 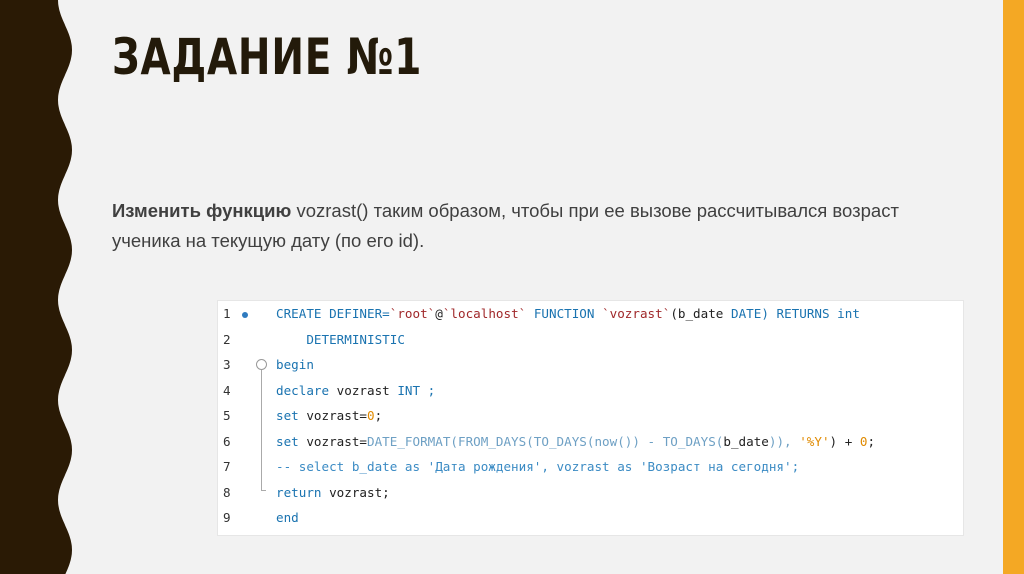 I want to click on slide-title: ЗАДАНИЕ №1, so click(x=267, y=57).